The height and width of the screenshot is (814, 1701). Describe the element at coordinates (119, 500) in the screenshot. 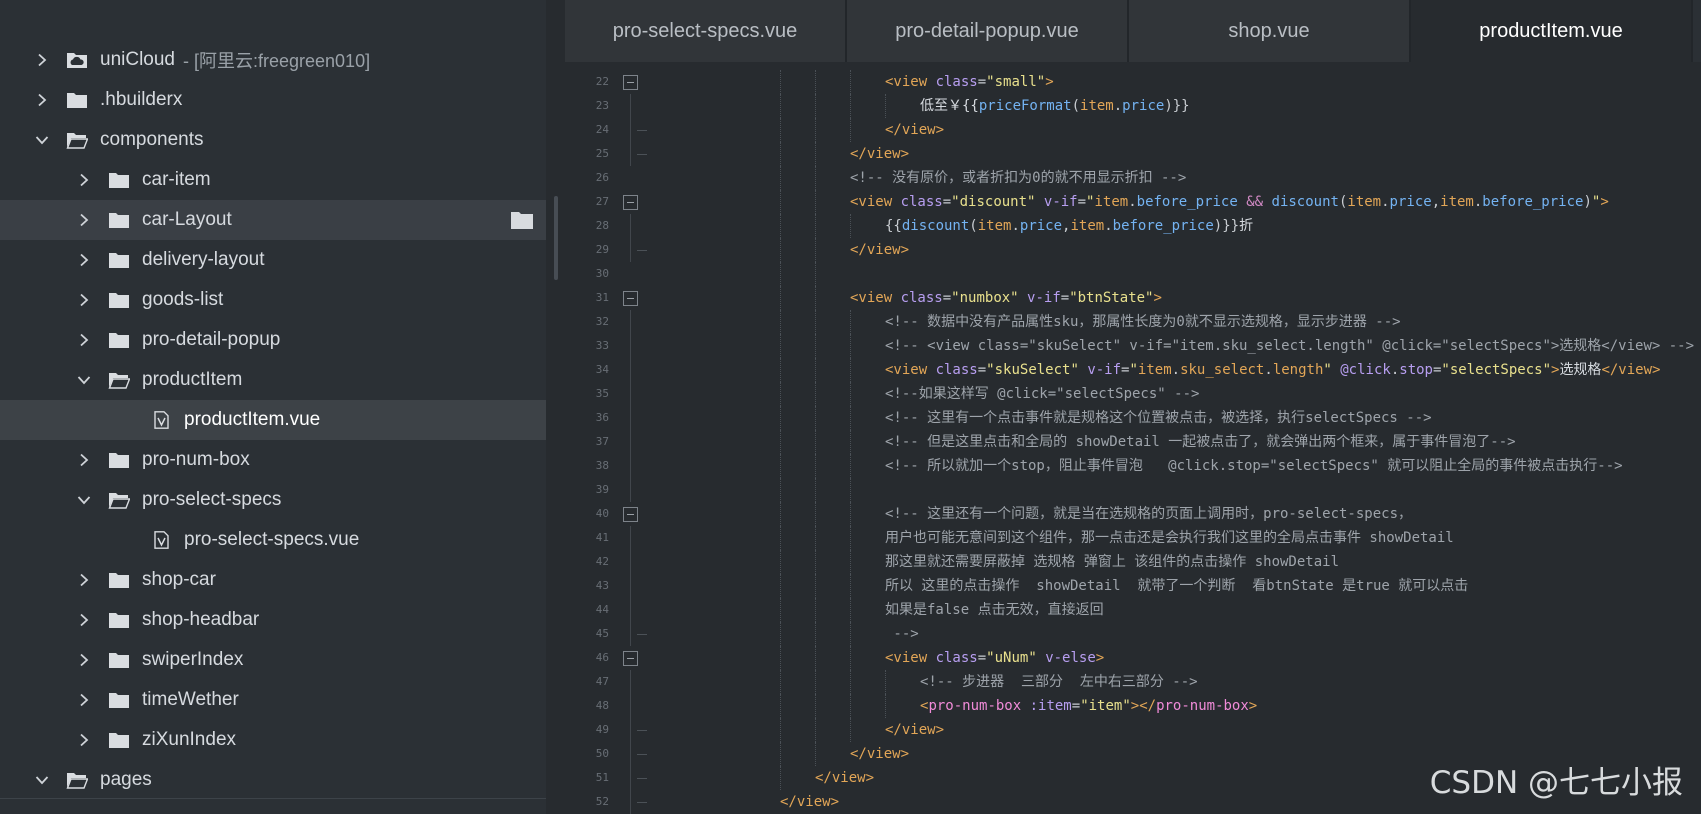

I see `folder-open-icon` at that location.